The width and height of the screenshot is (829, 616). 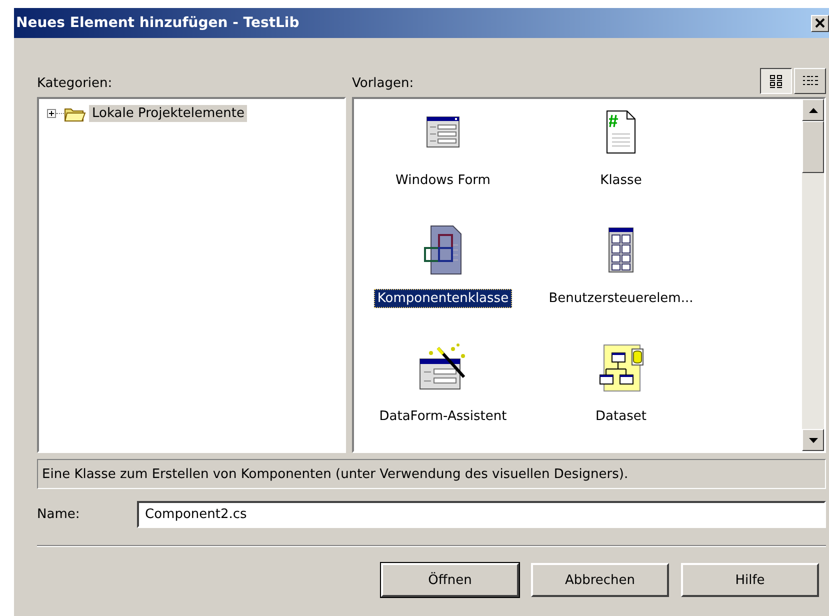 What do you see at coordinates (431, 474) in the screenshot?
I see `description-text: Eine Klasse zum Erstellen von Komponenten (unter Verwendung des visuellen Designers).` at bounding box center [431, 474].